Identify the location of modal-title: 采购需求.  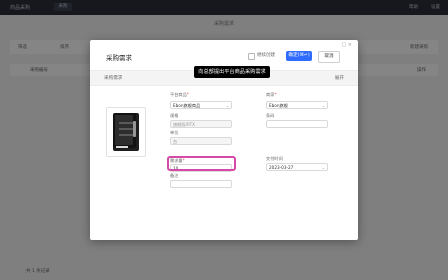
(119, 58).